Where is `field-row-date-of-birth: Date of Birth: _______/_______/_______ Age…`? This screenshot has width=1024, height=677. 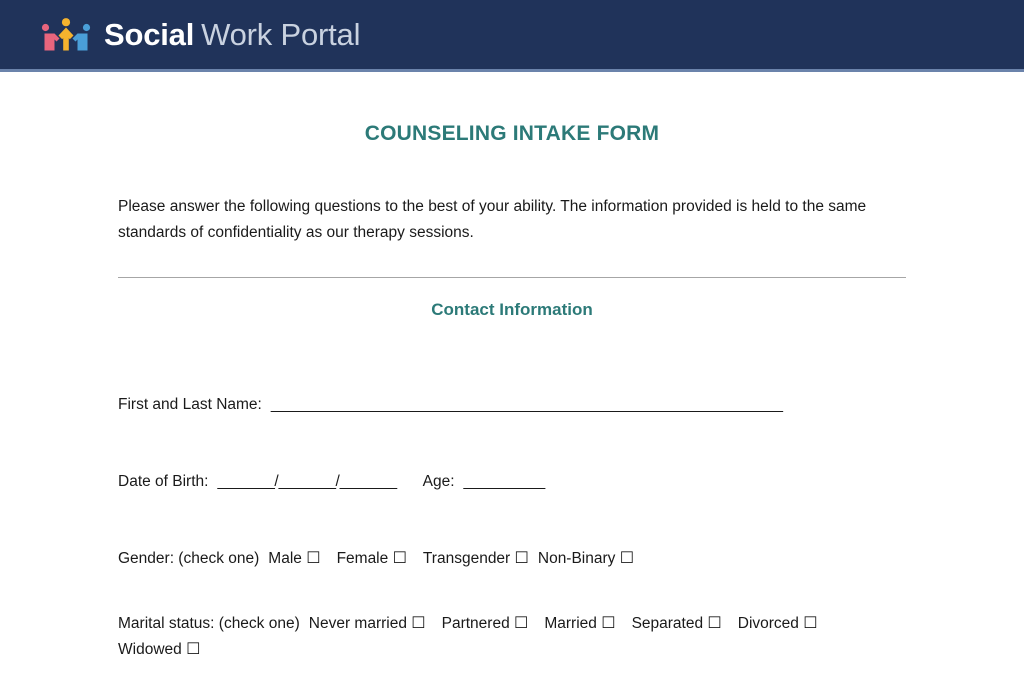
field-row-date-of-birth: Date of Birth: _______/_______/_______ Age… is located at coordinates (512, 482).